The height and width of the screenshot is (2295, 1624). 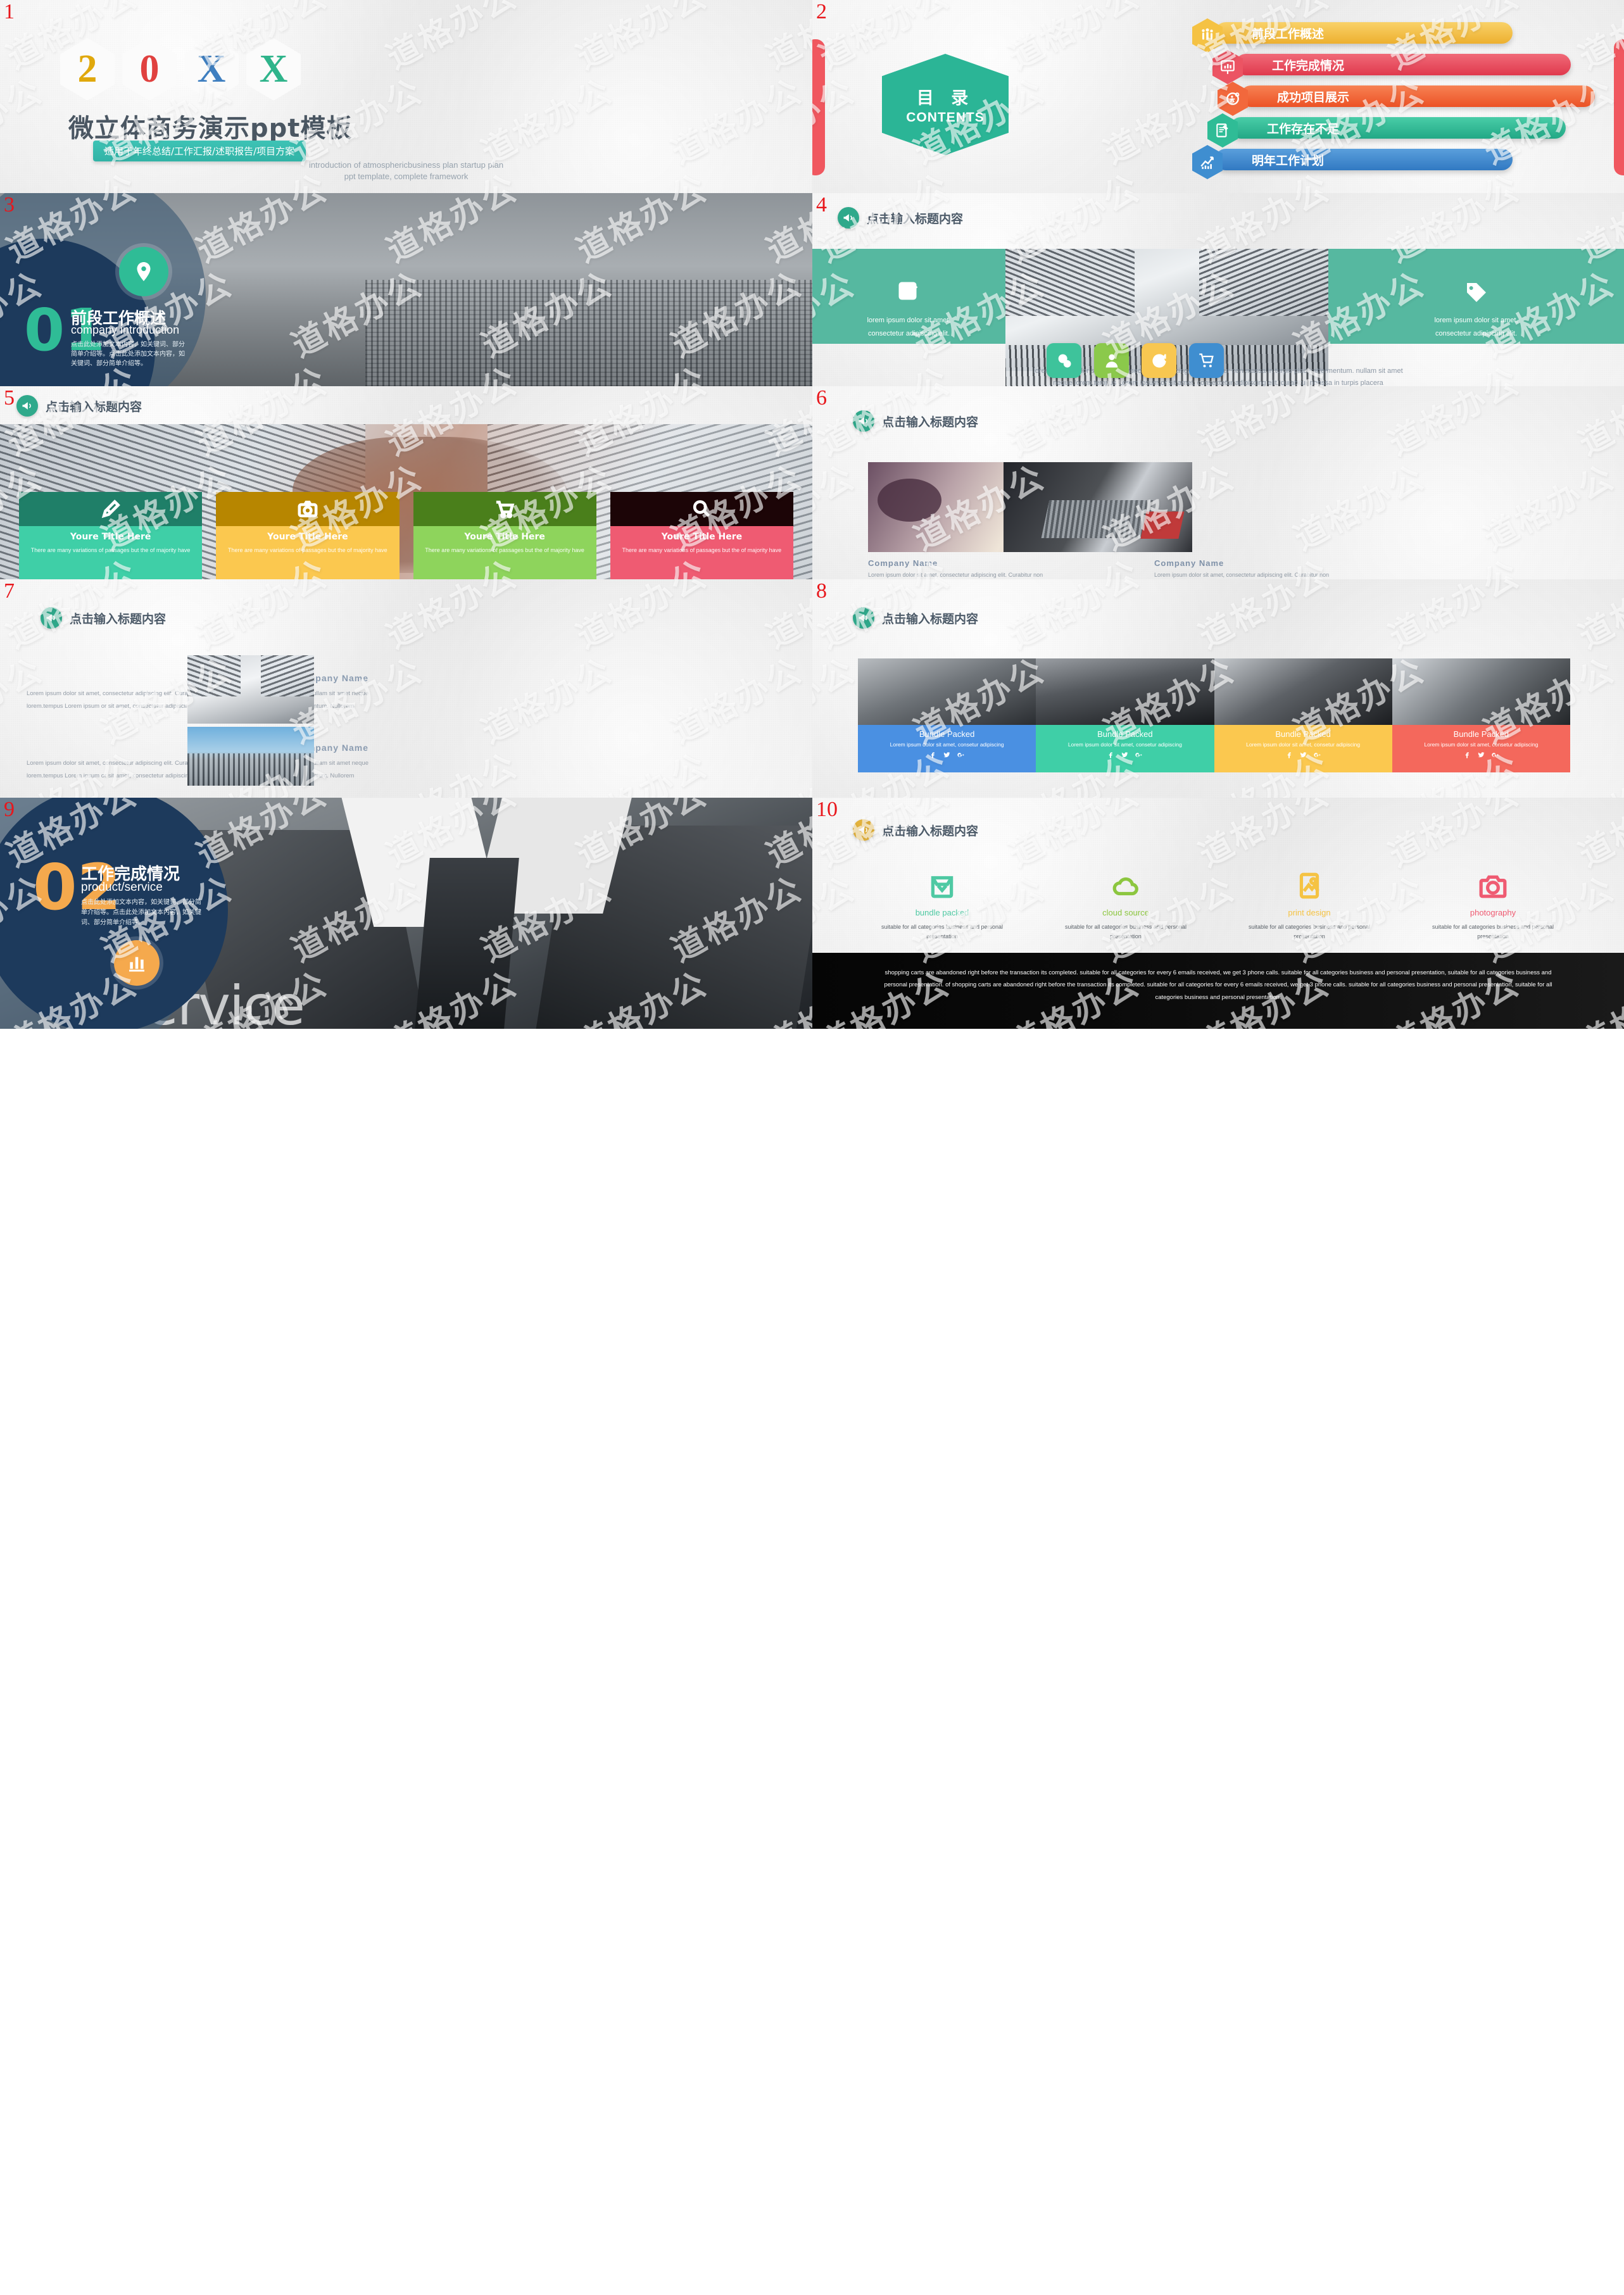 What do you see at coordinates (1308, 65) in the screenshot?
I see `contents-item-label: 工作完成情况` at bounding box center [1308, 65].